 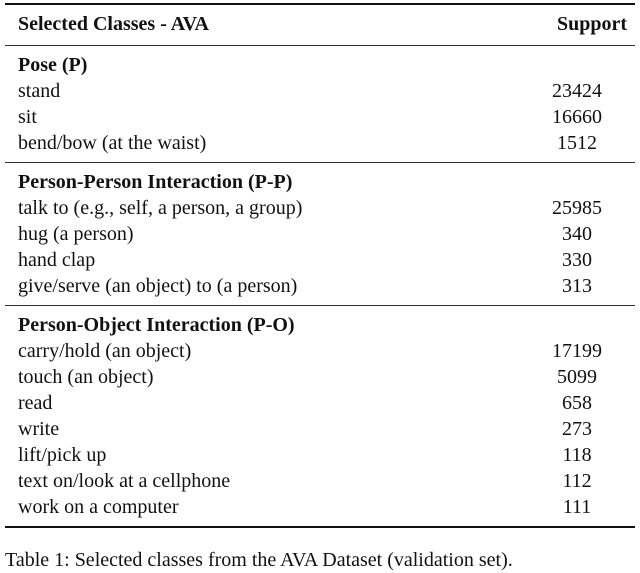 I want to click on table-row: read 658, so click(x=320, y=403).